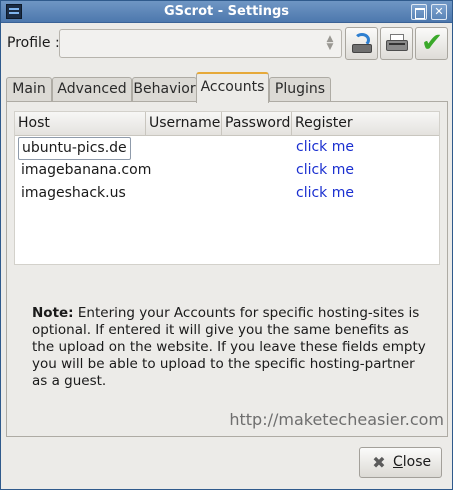 This screenshot has height=490, width=453. Describe the element at coordinates (80, 124) in the screenshot. I see `column-header-host: Host` at that location.